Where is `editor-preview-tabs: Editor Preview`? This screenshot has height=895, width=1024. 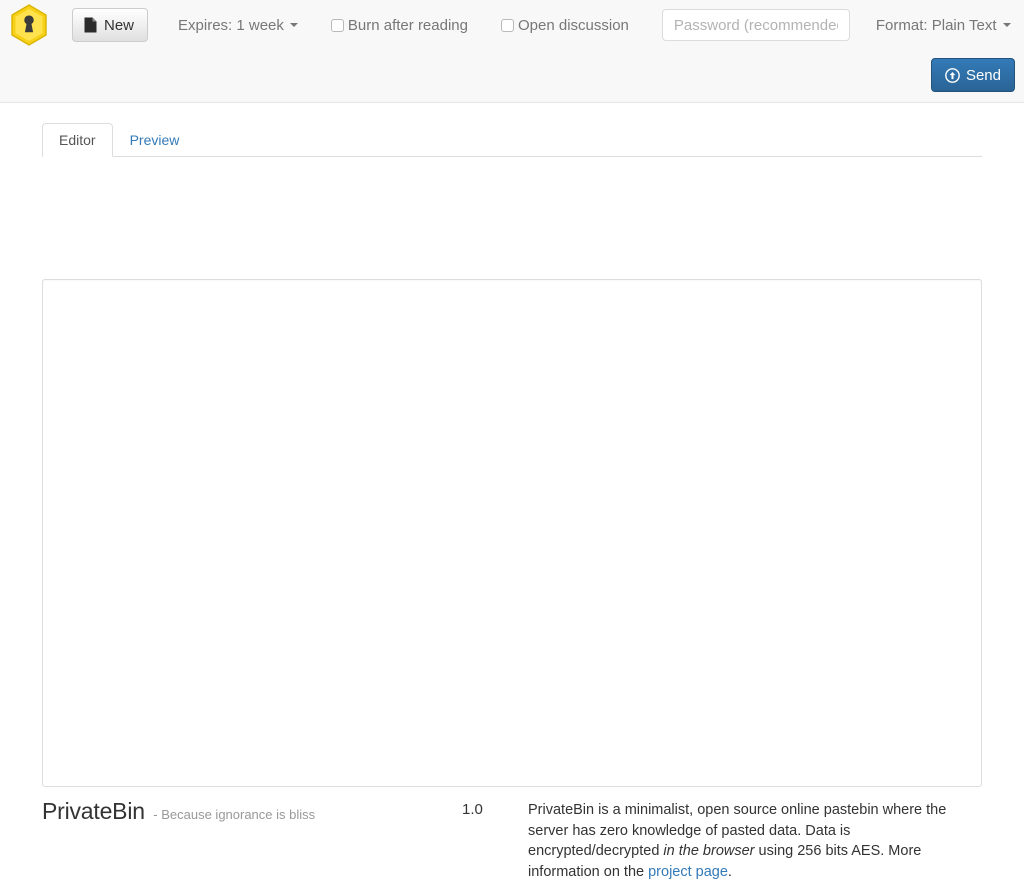 editor-preview-tabs: Editor Preview is located at coordinates (512, 140).